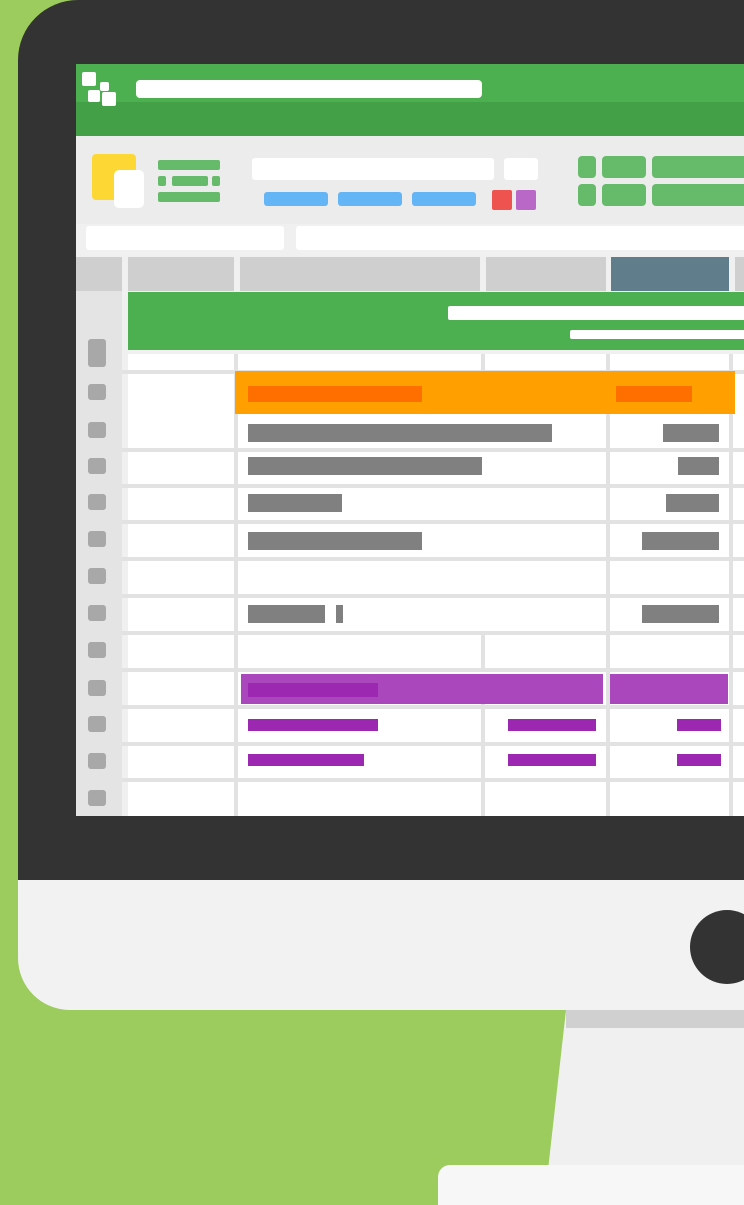 Image resolution: width=744 pixels, height=1205 pixels. I want to click on orange-header-label, so click(335, 394).